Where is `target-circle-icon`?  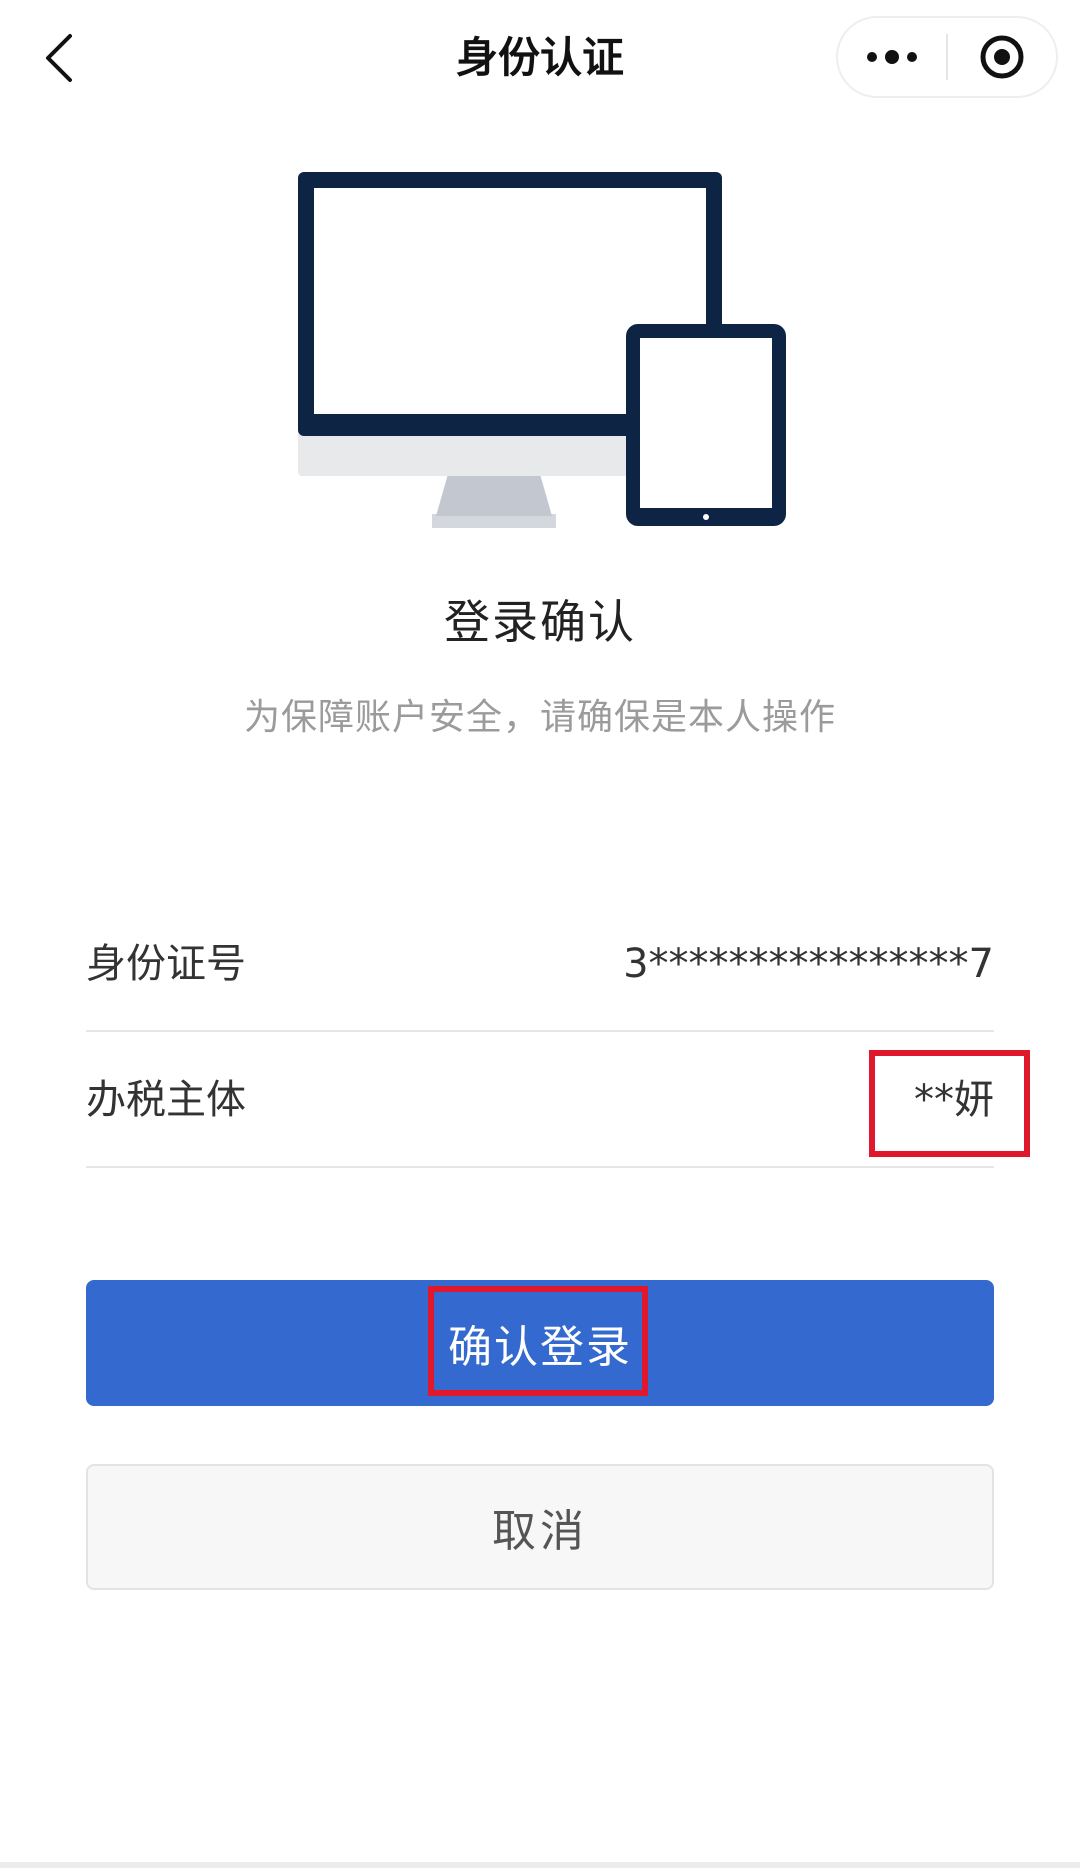 target-circle-icon is located at coordinates (1002, 57).